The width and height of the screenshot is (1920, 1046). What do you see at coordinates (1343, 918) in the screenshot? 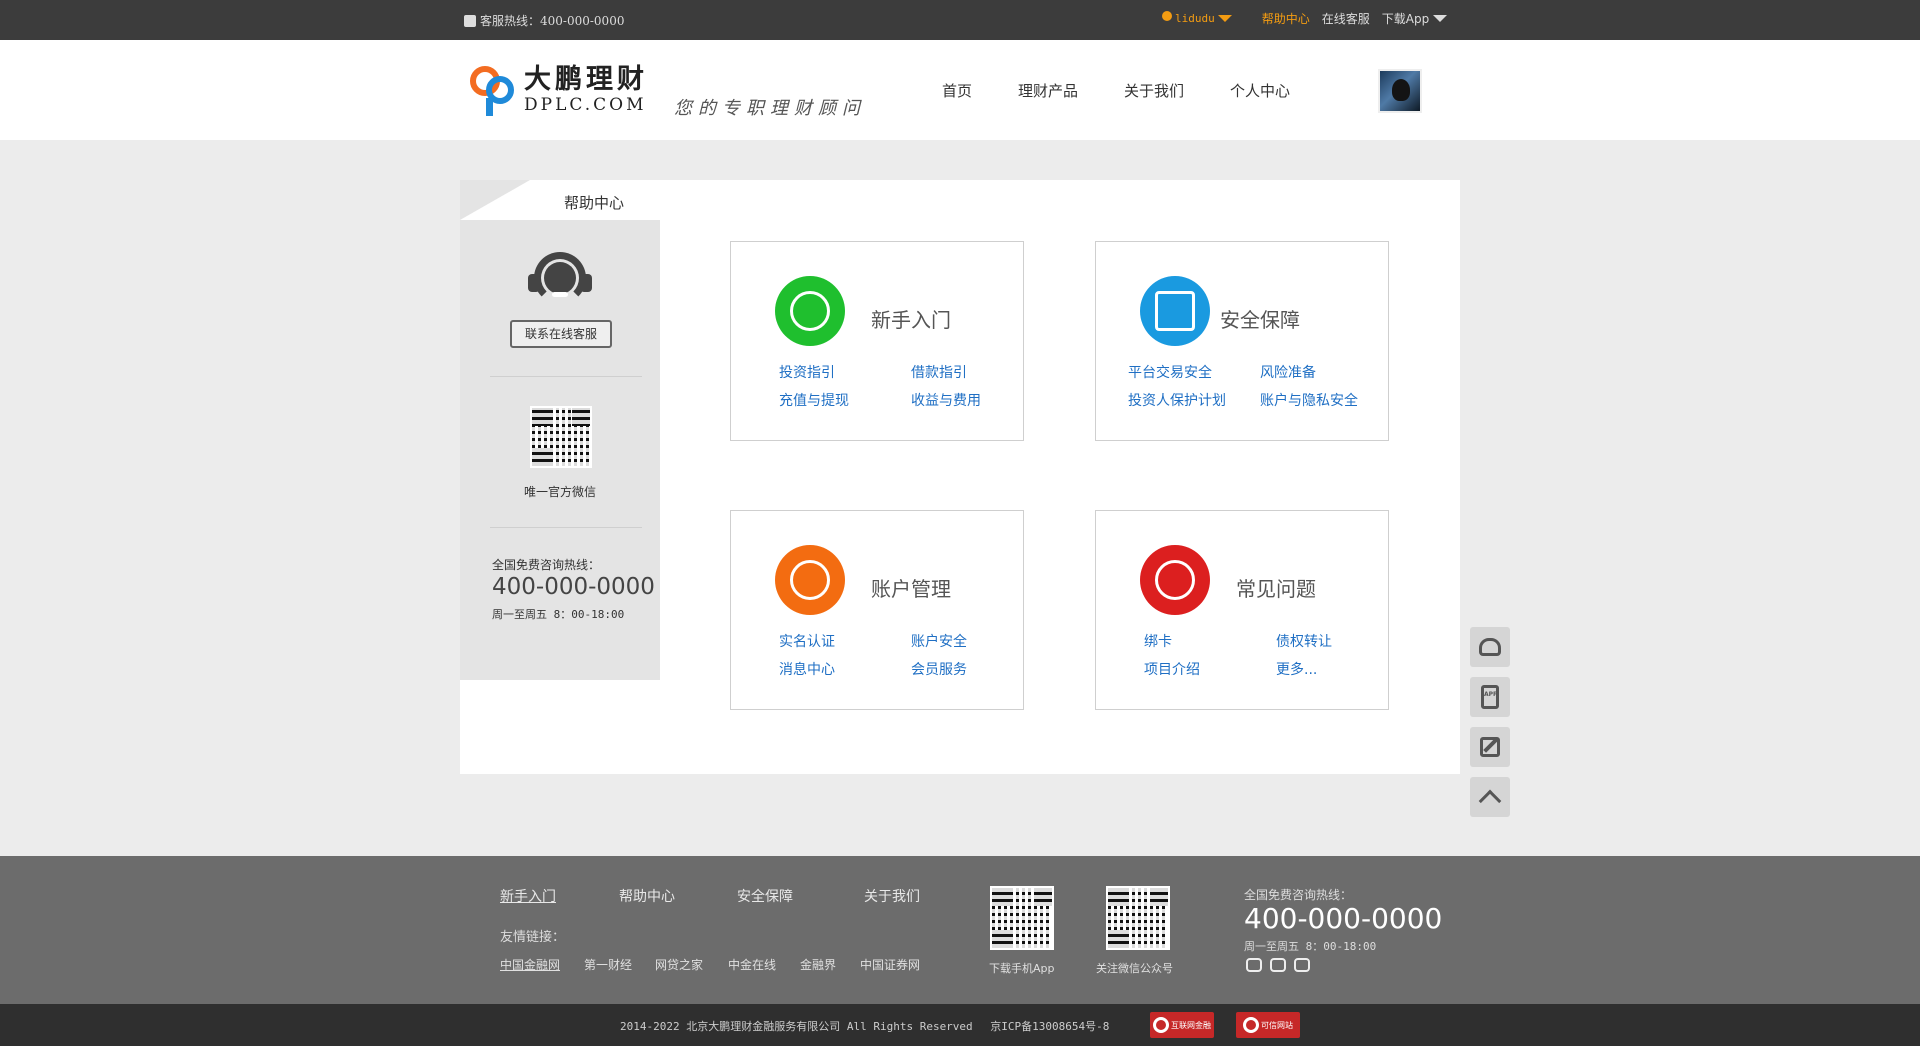
I see `footer-hotline-number: 400-000-0000` at bounding box center [1343, 918].